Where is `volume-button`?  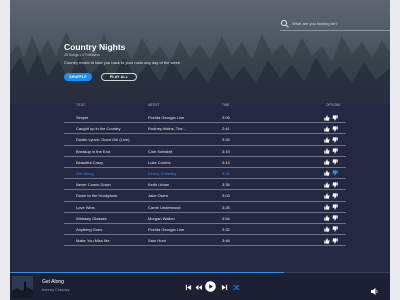
volume-button is located at coordinates (374, 289).